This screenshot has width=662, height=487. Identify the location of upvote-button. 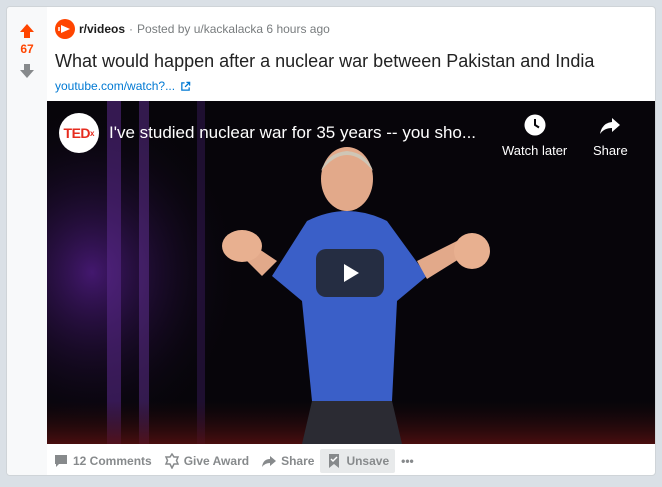
(27, 31).